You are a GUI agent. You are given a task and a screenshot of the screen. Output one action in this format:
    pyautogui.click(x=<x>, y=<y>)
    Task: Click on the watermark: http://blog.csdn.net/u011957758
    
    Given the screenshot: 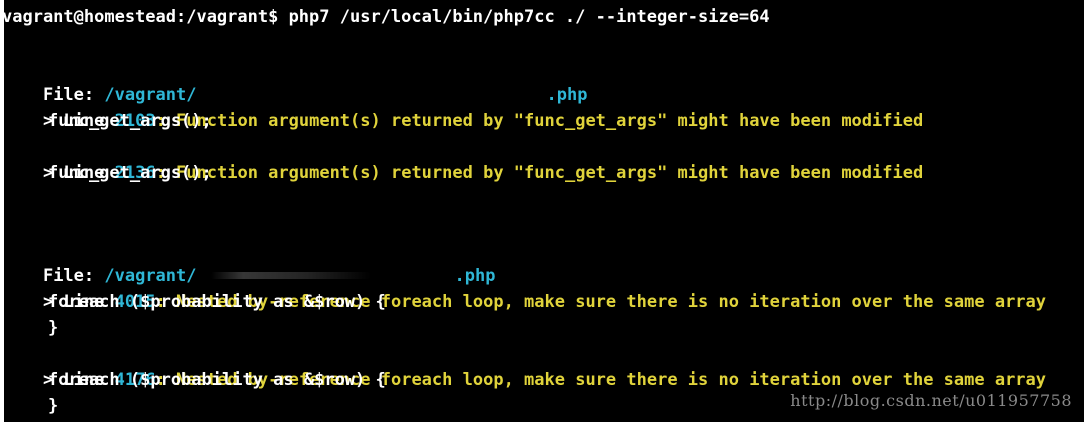 What is the action you would take?
    pyautogui.click(x=931, y=401)
    